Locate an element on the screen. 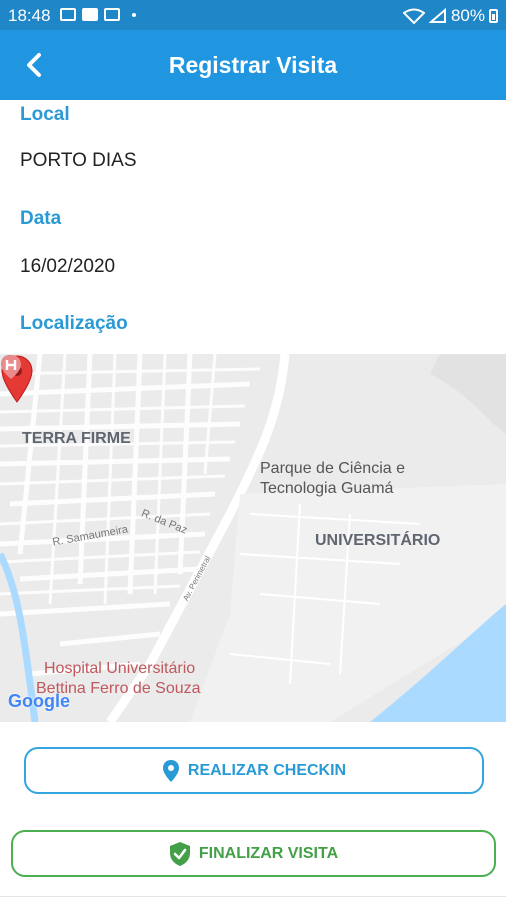 Image resolution: width=506 pixels, height=900 pixels. battery-icon is located at coordinates (493, 16).